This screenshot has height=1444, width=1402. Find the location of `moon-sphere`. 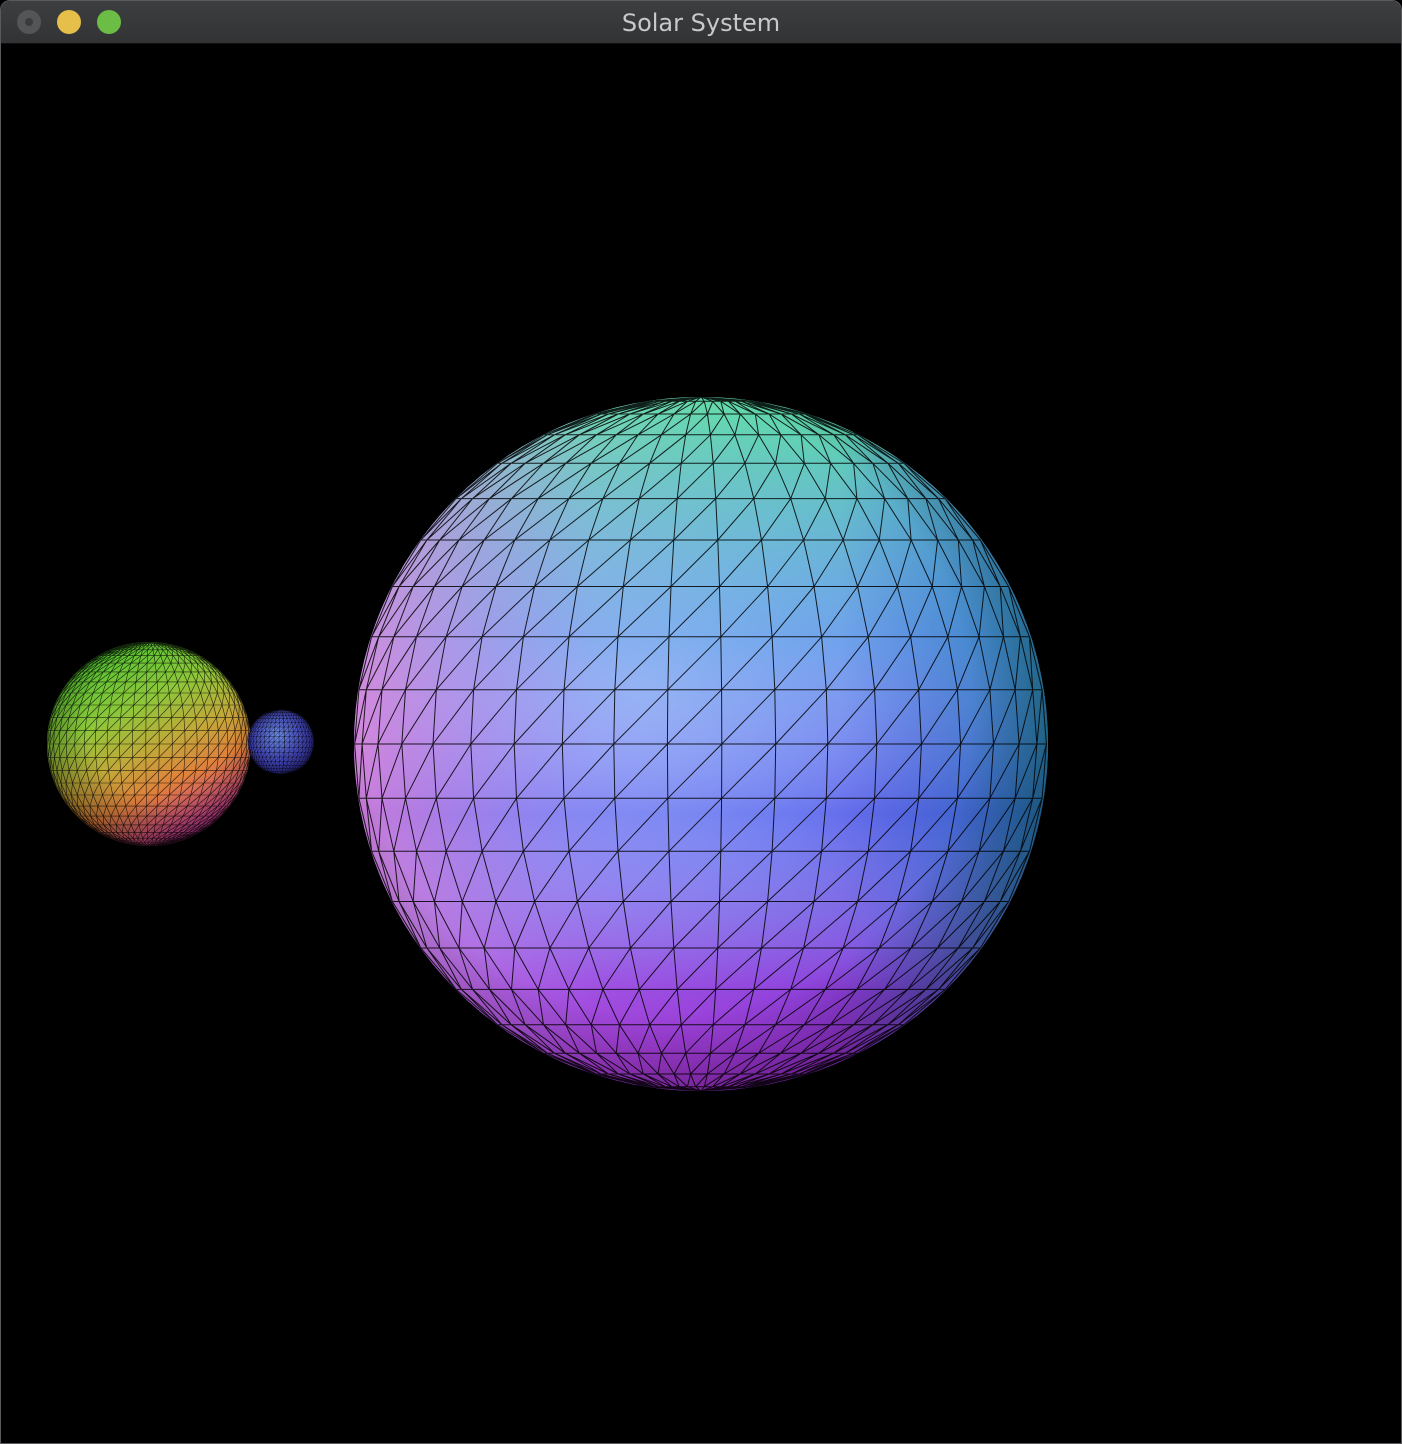

moon-sphere is located at coordinates (281, 742).